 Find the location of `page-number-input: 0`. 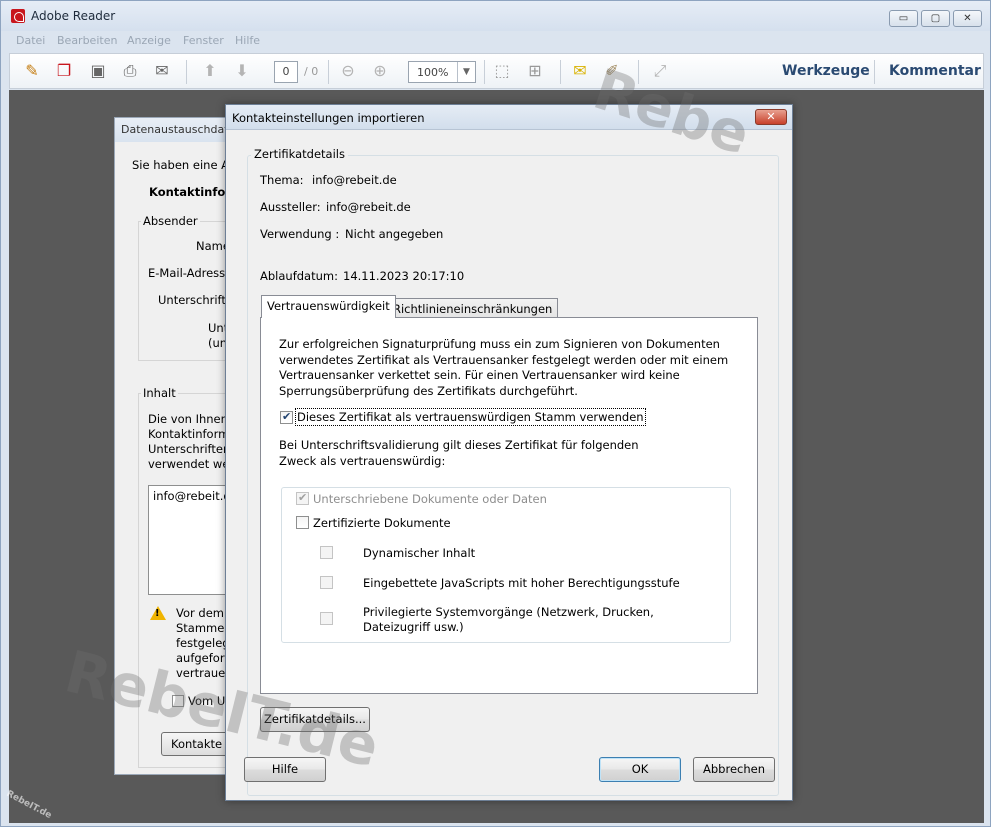

page-number-input: 0 is located at coordinates (286, 72).